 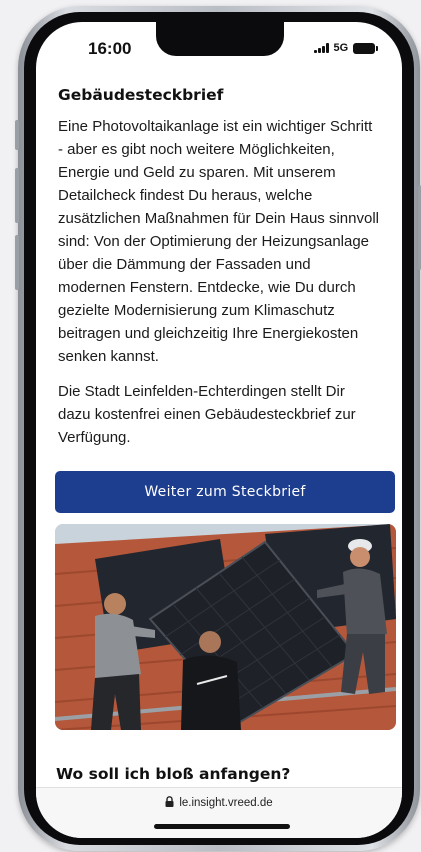 What do you see at coordinates (219, 812) in the screenshot?
I see `browser-address-bar: le.insight.vreed.de` at bounding box center [219, 812].